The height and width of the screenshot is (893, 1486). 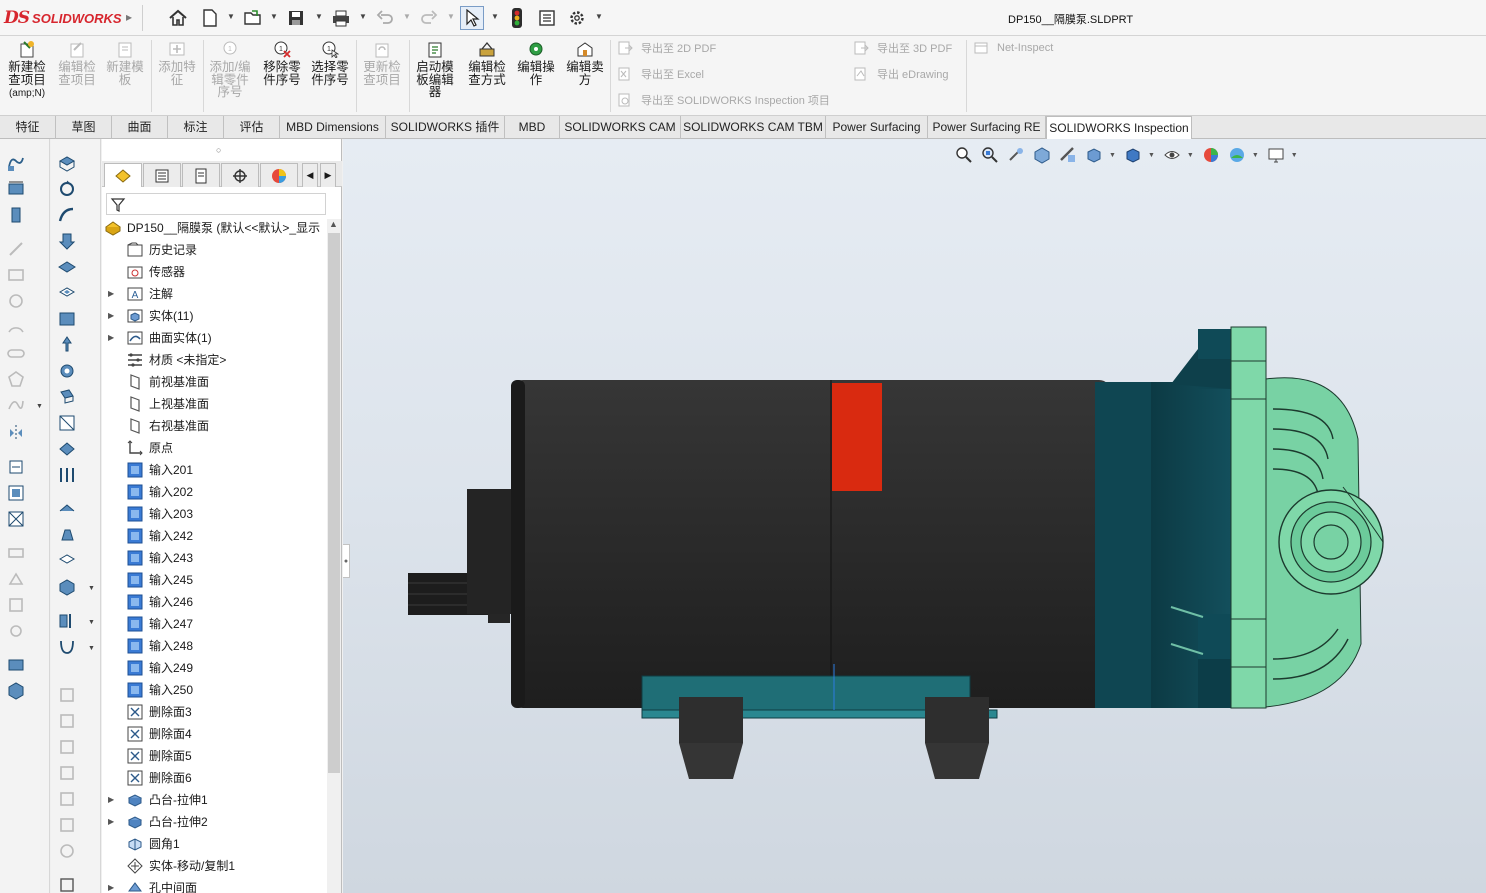 What do you see at coordinates (753, 127) in the screenshot?
I see `tab-solidworks-cam-tbm: SOLIDWORKS CAM TBM` at bounding box center [753, 127].